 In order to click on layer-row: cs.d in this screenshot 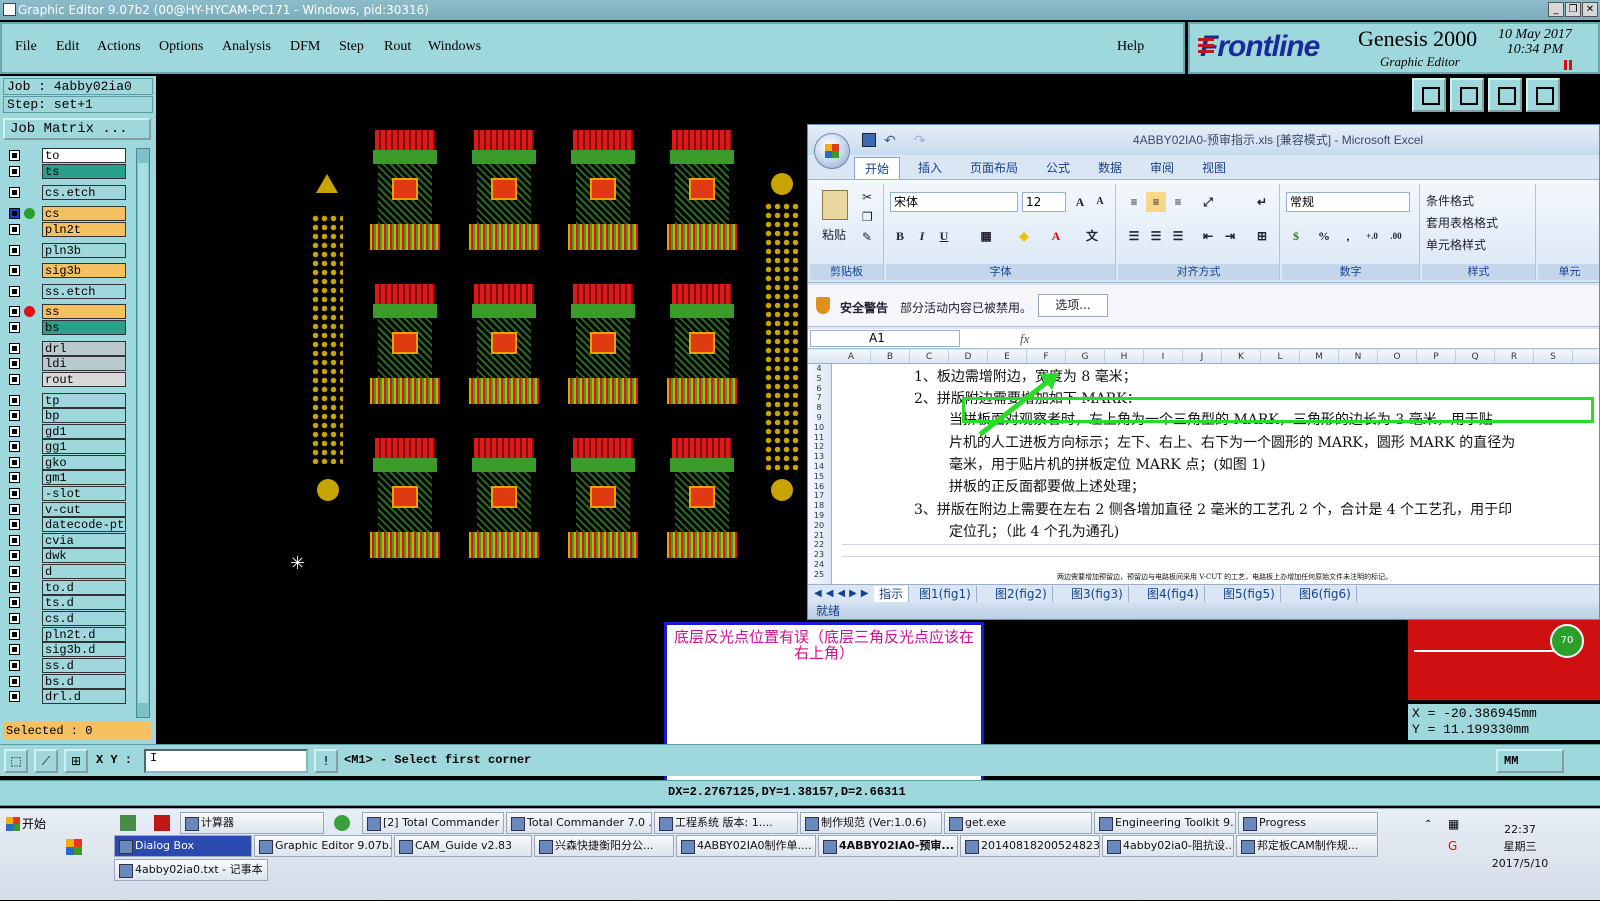, I will do `click(66, 618)`.